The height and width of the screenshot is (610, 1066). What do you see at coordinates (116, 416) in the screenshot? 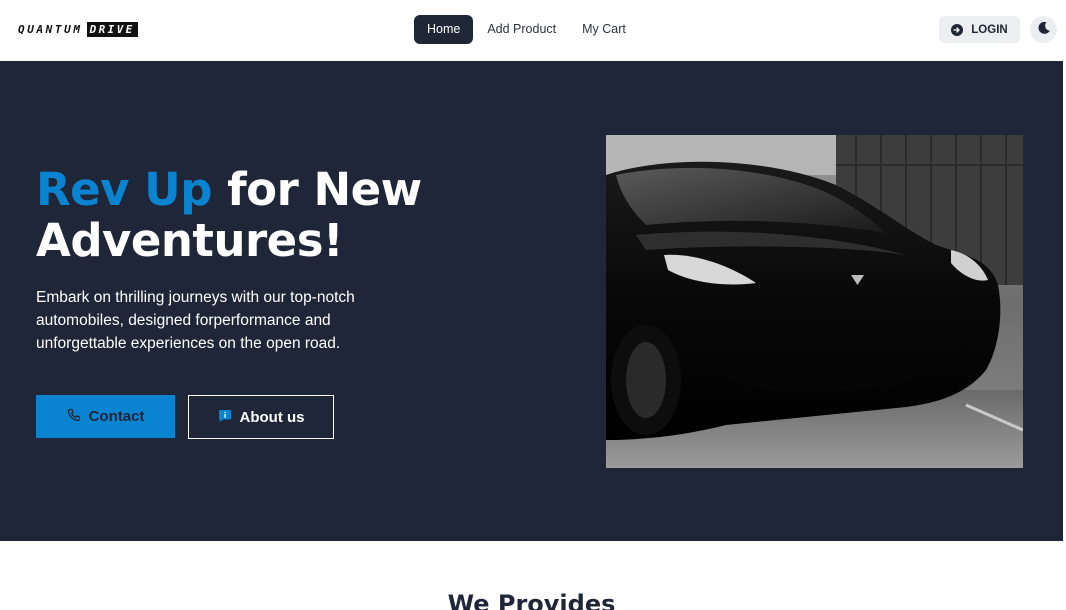
I see `contact-label: Contact` at bounding box center [116, 416].